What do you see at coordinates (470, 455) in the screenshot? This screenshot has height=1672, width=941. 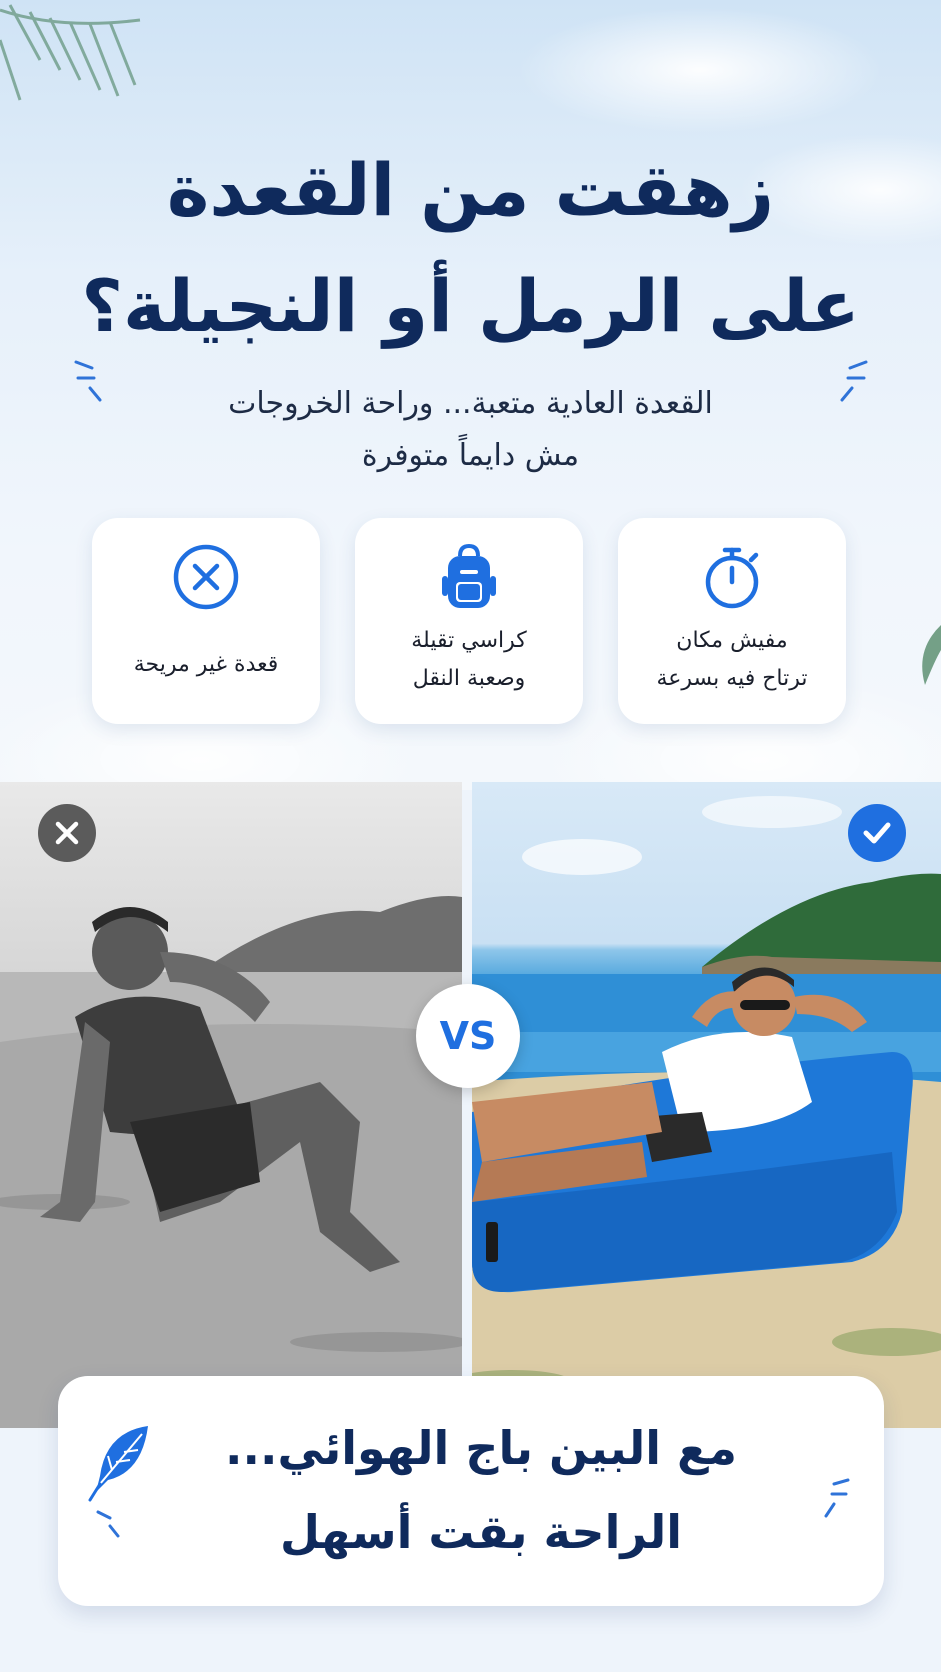 I see `subheadline-line-2: مش دايماً متوفرة` at bounding box center [470, 455].